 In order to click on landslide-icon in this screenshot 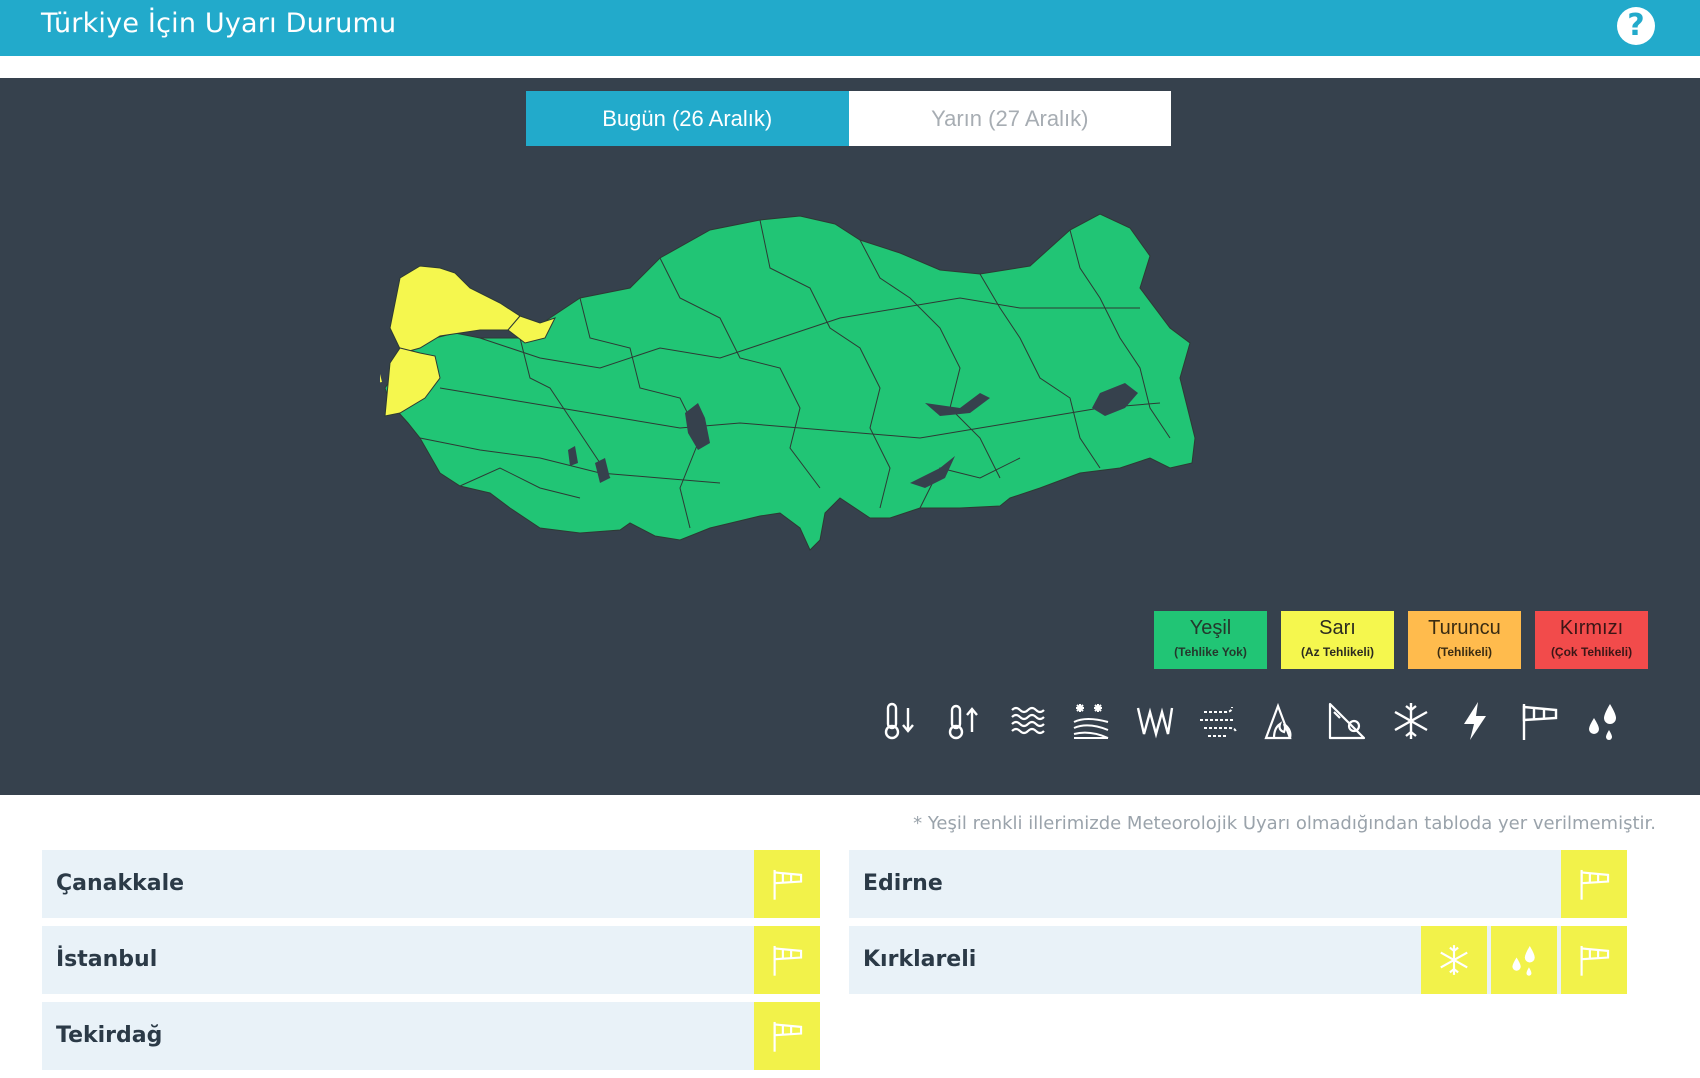, I will do `click(1347, 721)`.